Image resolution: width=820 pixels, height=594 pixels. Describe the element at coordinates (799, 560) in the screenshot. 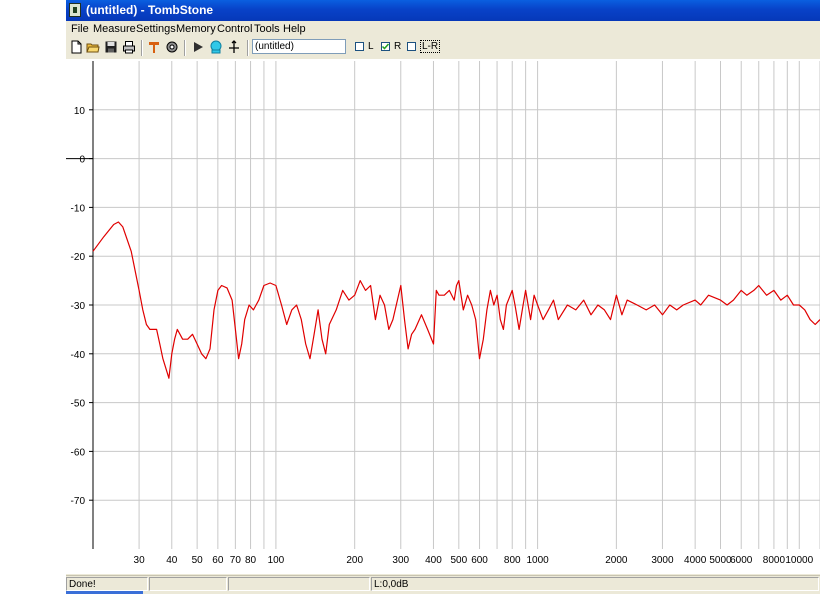

I see `x-tick-label: 10000` at that location.